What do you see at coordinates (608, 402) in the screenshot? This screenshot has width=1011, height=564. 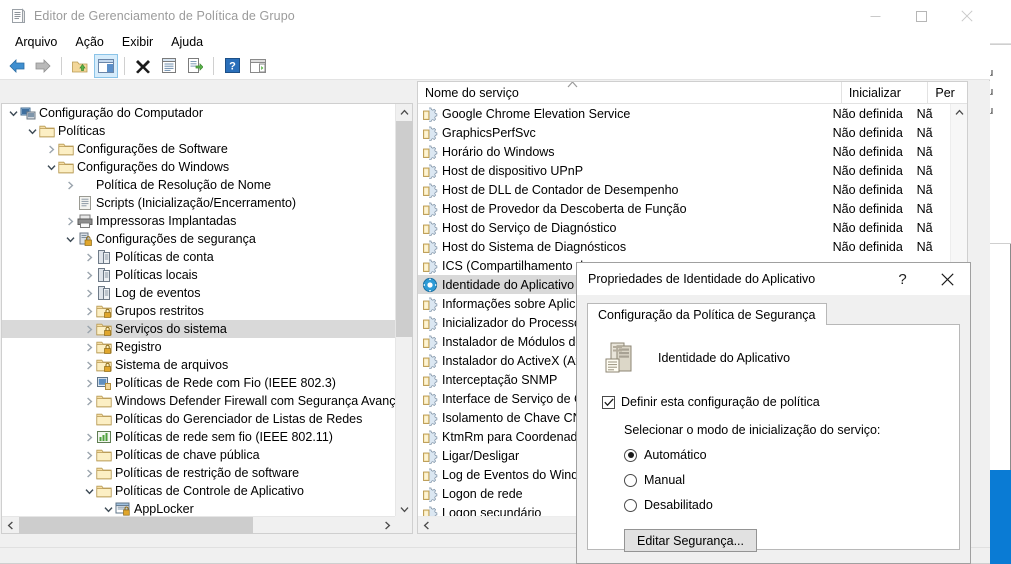 I see `define-policy-checkbox` at bounding box center [608, 402].